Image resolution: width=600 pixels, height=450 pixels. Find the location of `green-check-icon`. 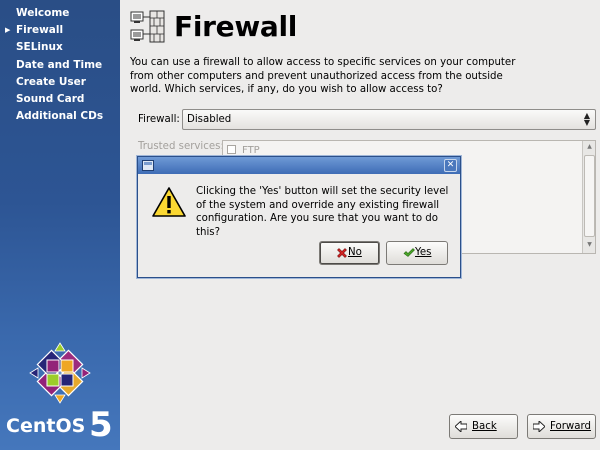

green-check-icon is located at coordinates (409, 252).